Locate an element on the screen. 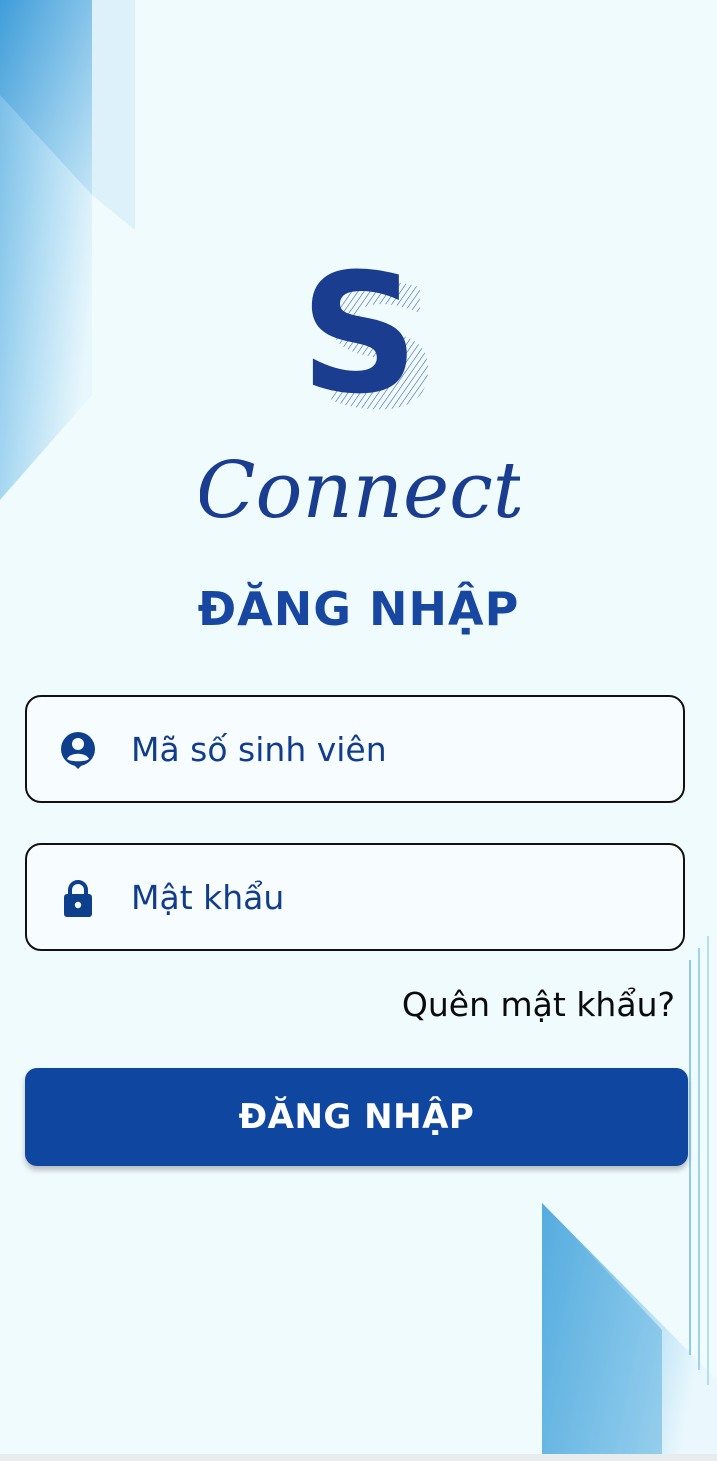 This screenshot has height=1461, width=717. password-field is located at coordinates (355, 897).